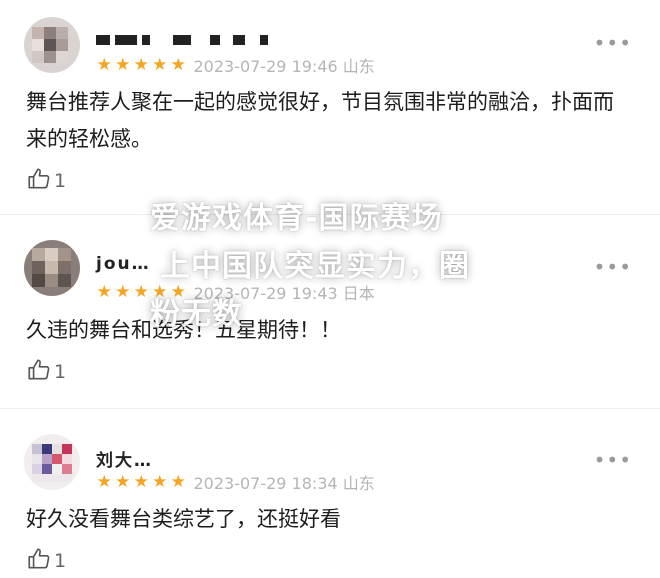 Image resolution: width=660 pixels, height=578 pixels. Describe the element at coordinates (196, 314) in the screenshot. I see `watermark-line: 粉无数` at that location.